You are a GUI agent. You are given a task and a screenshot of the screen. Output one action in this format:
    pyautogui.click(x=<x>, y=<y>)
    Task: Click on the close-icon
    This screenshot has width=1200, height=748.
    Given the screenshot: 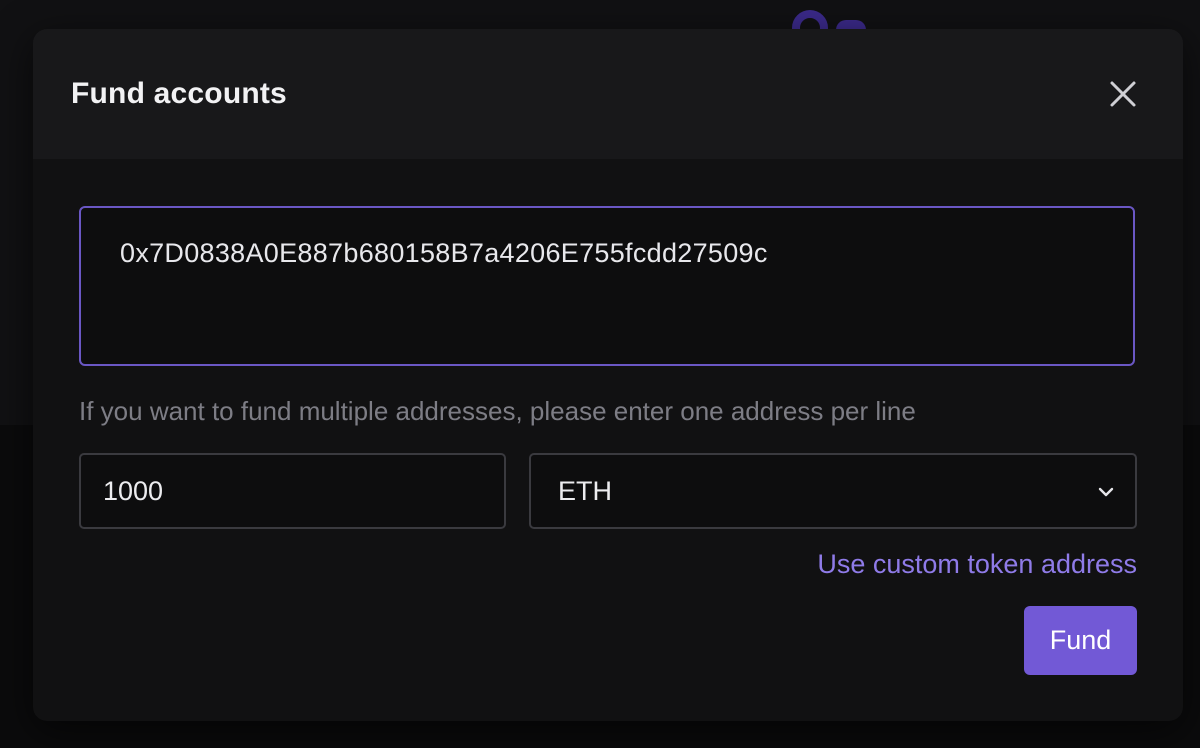 What is the action you would take?
    pyautogui.click(x=1123, y=94)
    